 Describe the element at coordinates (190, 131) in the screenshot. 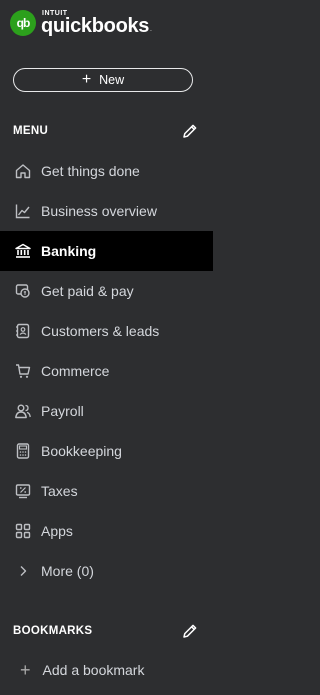

I see `menu-edit-pencil-icon` at that location.